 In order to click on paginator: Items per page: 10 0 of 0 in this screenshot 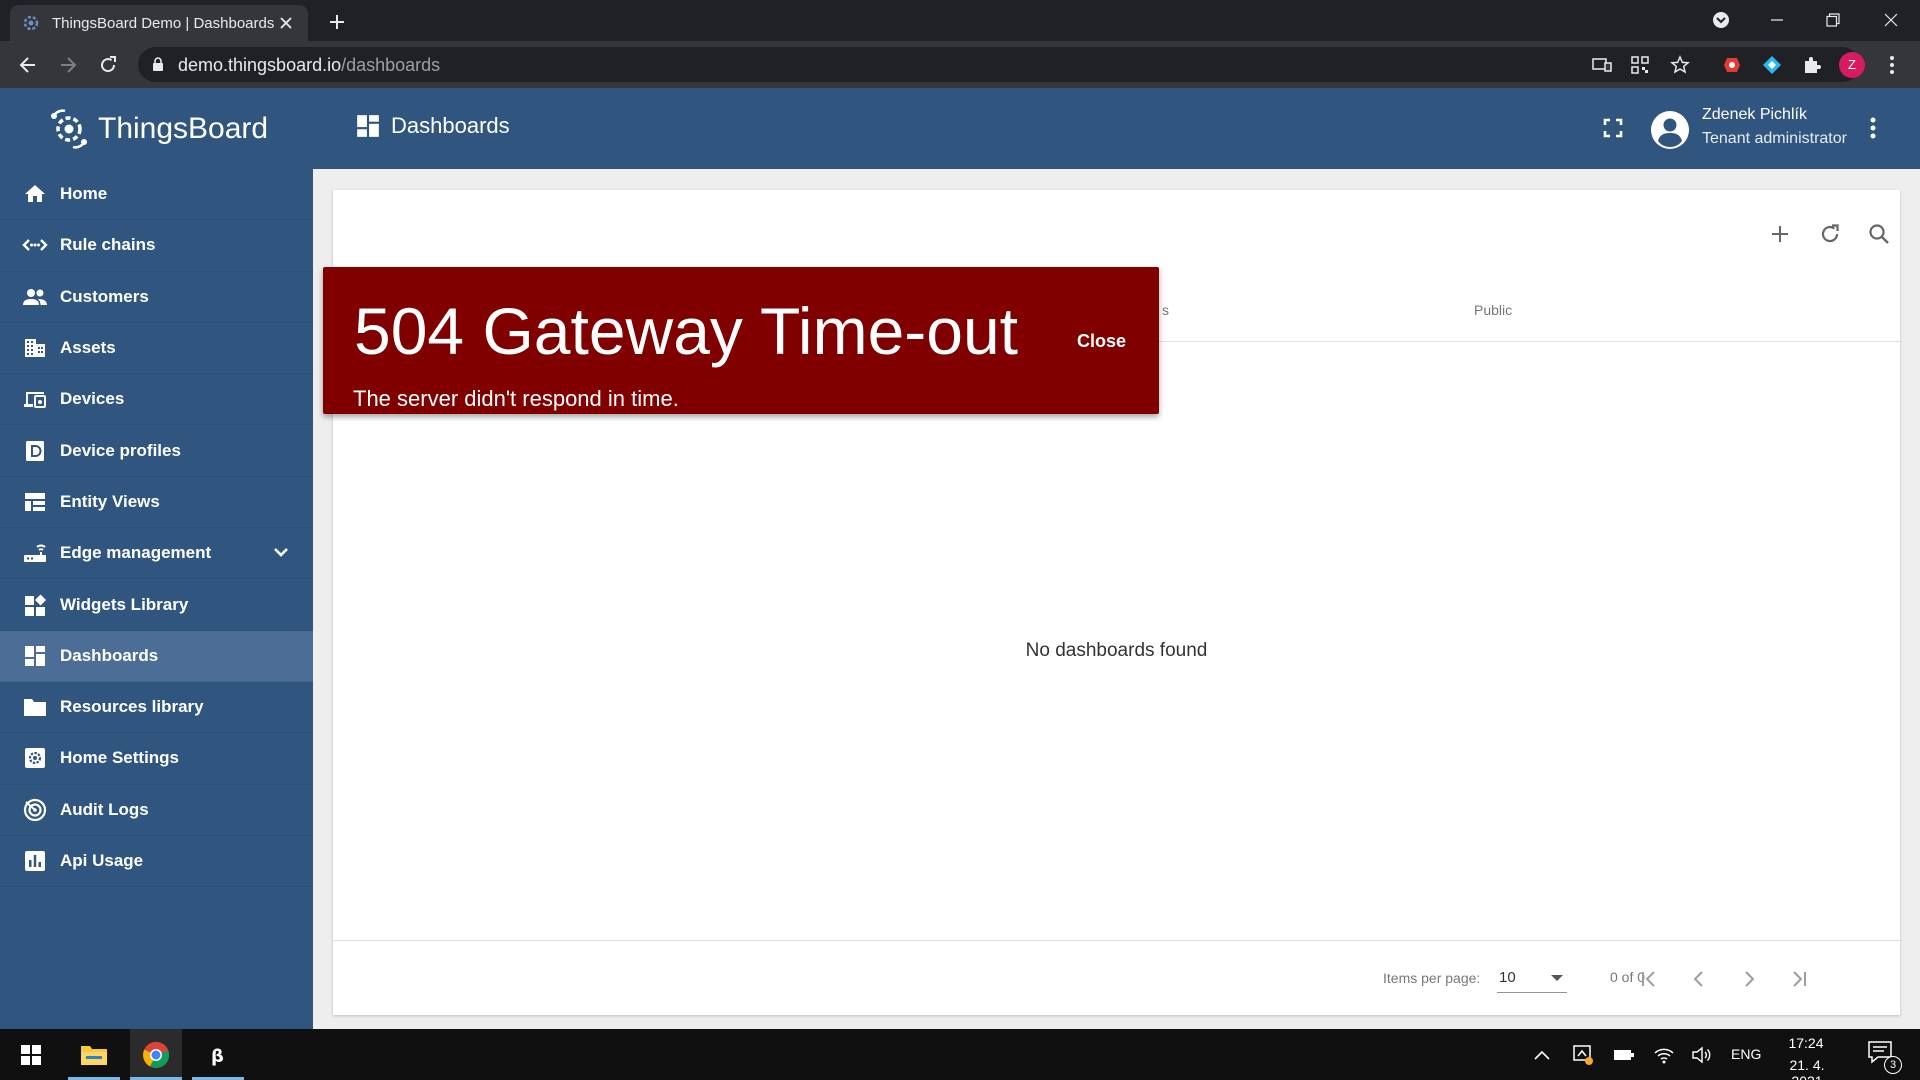, I will do `click(1116, 977)`.